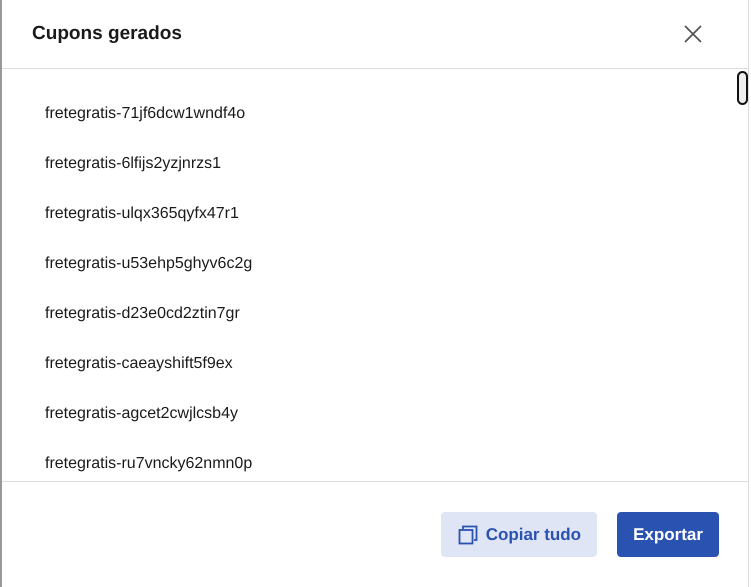  Describe the element at coordinates (148, 264) in the screenshot. I see `coupon-code: fretegratis-u53ehp5ghyv6c2g` at that location.